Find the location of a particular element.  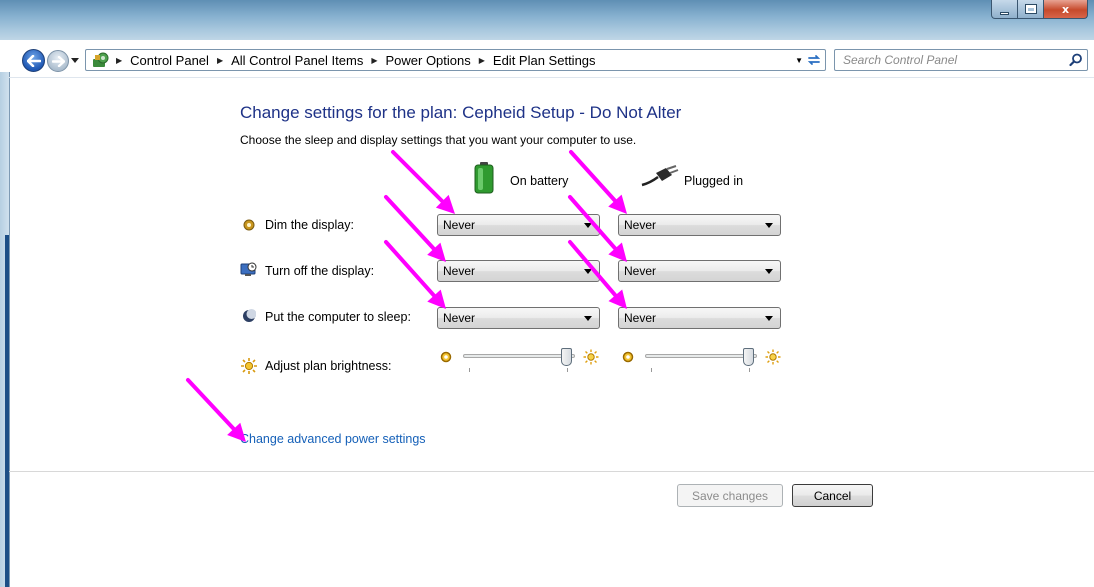

sleep-battery-select: Never is located at coordinates (518, 318).